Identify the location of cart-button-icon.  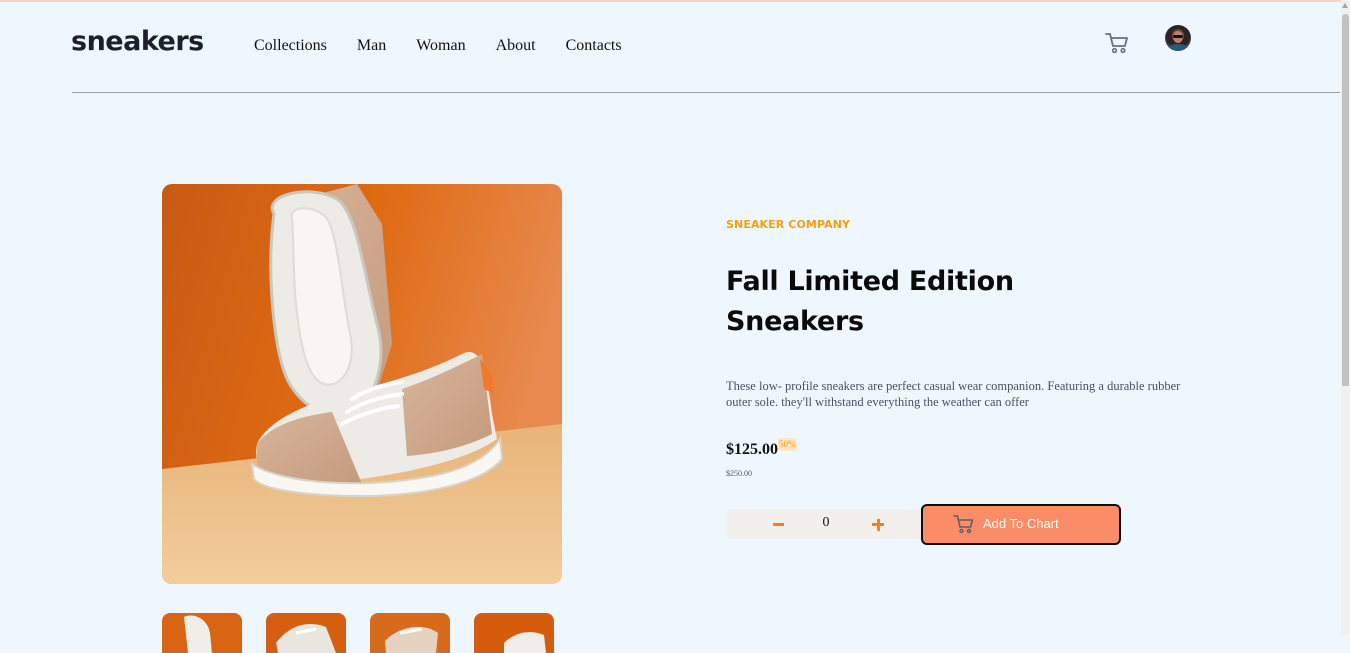
(964, 524).